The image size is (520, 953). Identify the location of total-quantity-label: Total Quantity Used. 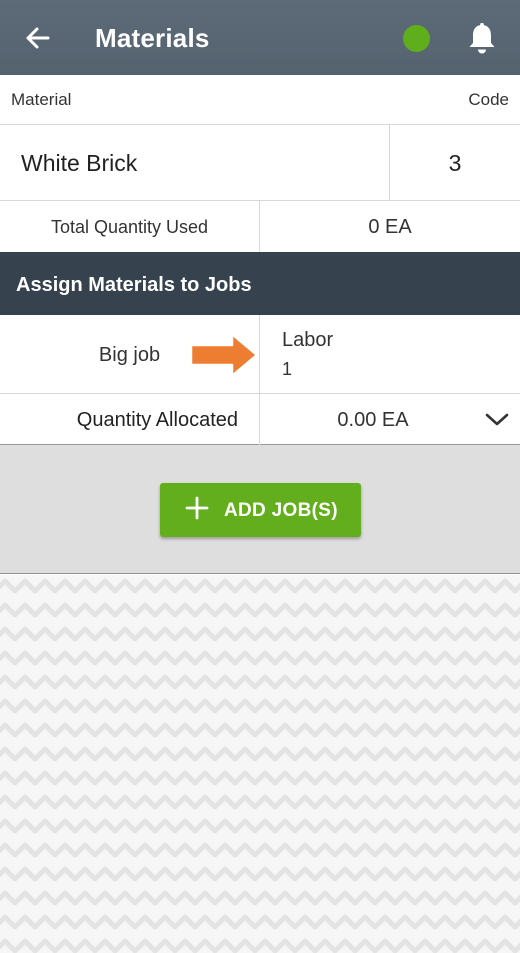
(129, 227).